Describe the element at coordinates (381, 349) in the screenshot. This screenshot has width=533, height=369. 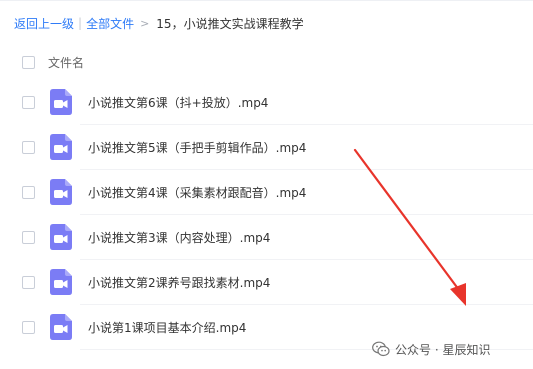
I see `wechat-icon` at that location.